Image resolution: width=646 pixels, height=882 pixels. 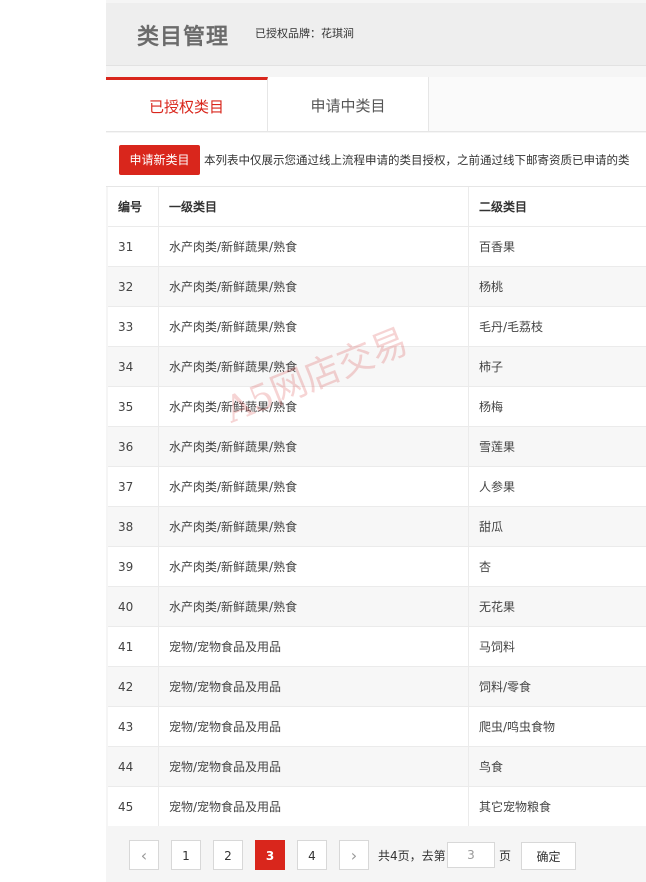 What do you see at coordinates (557, 406) in the screenshot?
I see `cell-level2-category: 杨梅` at bounding box center [557, 406].